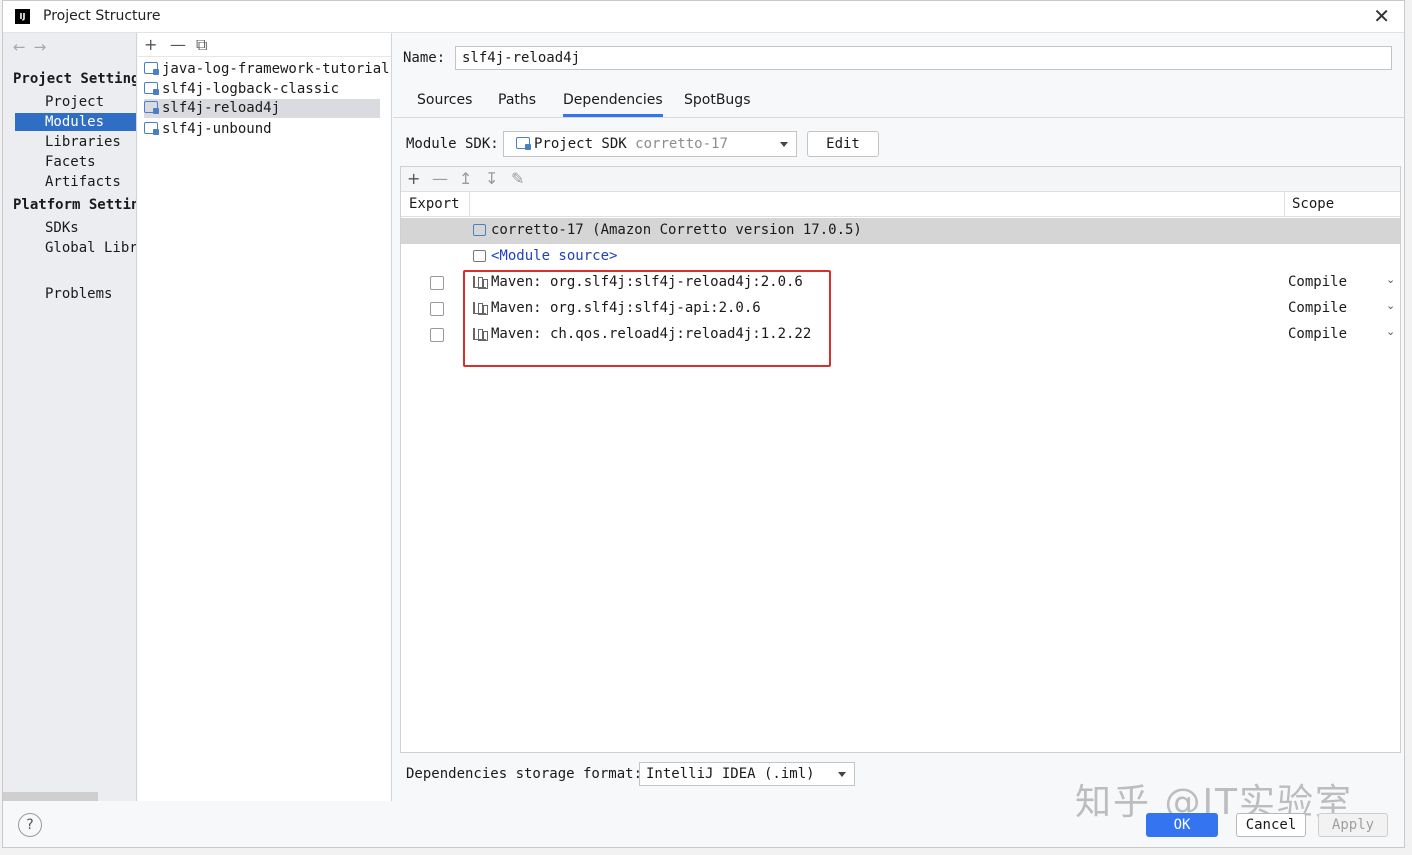 This screenshot has width=1412, height=855. What do you see at coordinates (75, 182) in the screenshot?
I see `nav-item-artifacts: Artifacts` at bounding box center [75, 182].